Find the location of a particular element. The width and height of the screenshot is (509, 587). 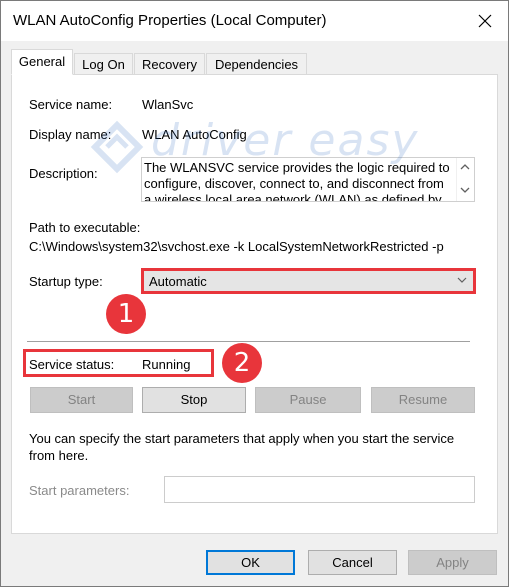

step-badge-2: 2 is located at coordinates (242, 363).